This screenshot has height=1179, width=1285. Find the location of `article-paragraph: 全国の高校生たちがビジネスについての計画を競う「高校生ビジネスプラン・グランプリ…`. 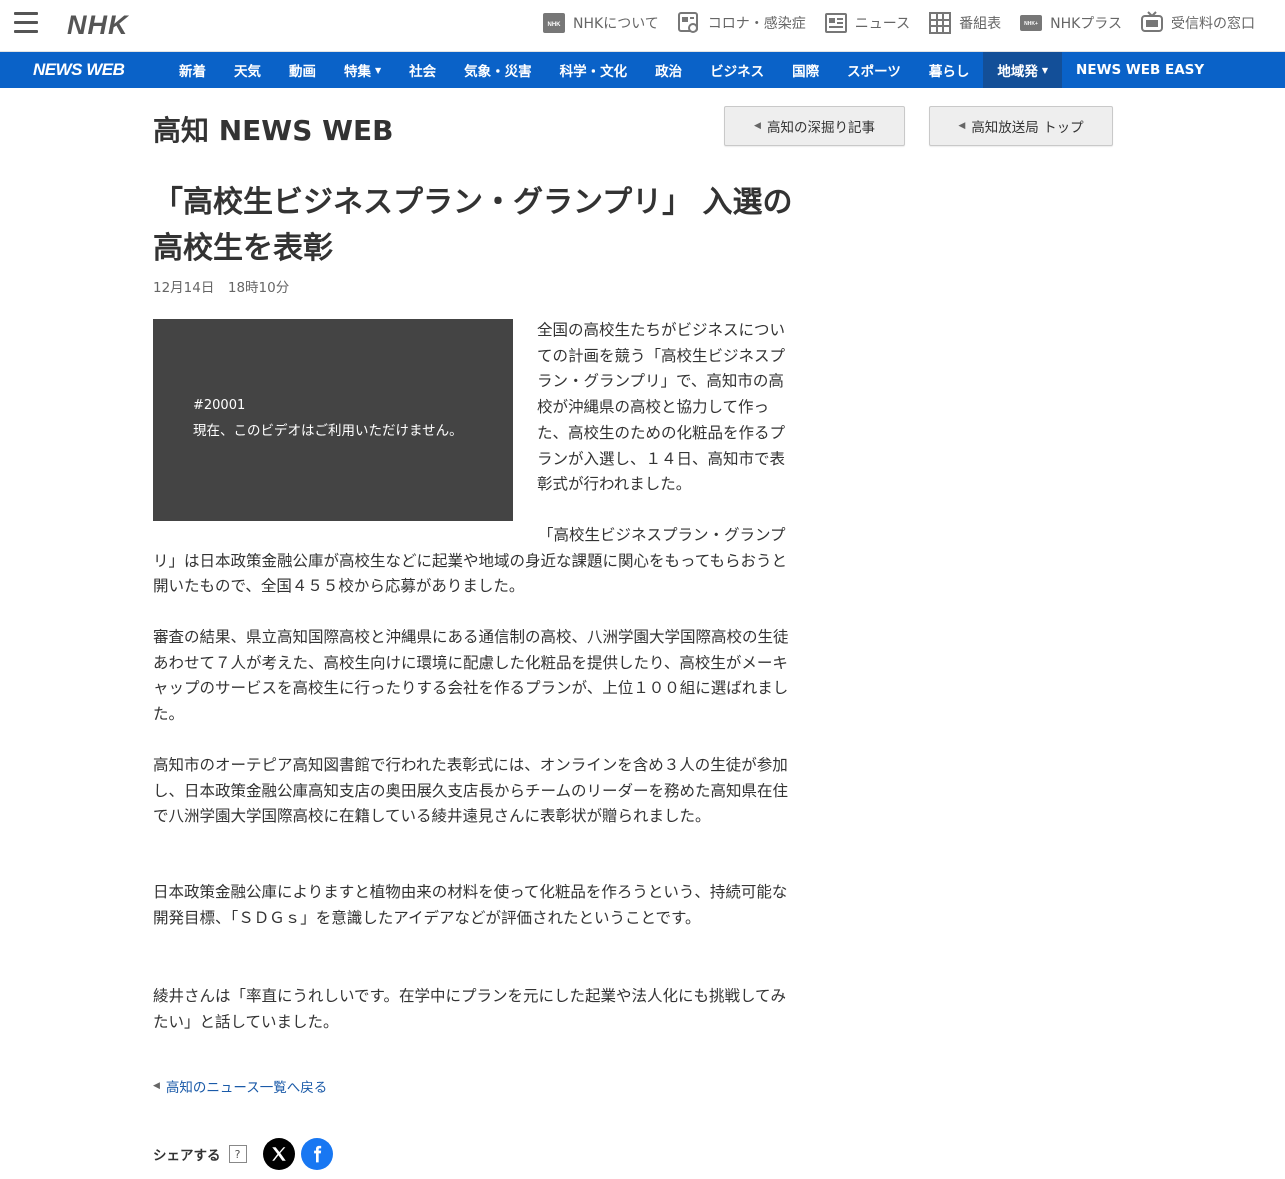

article-paragraph: 全国の高校生たちがビジネスについての計画を競う「高校生ビジネスプラン・グランプリ… is located at coordinates (661, 407).